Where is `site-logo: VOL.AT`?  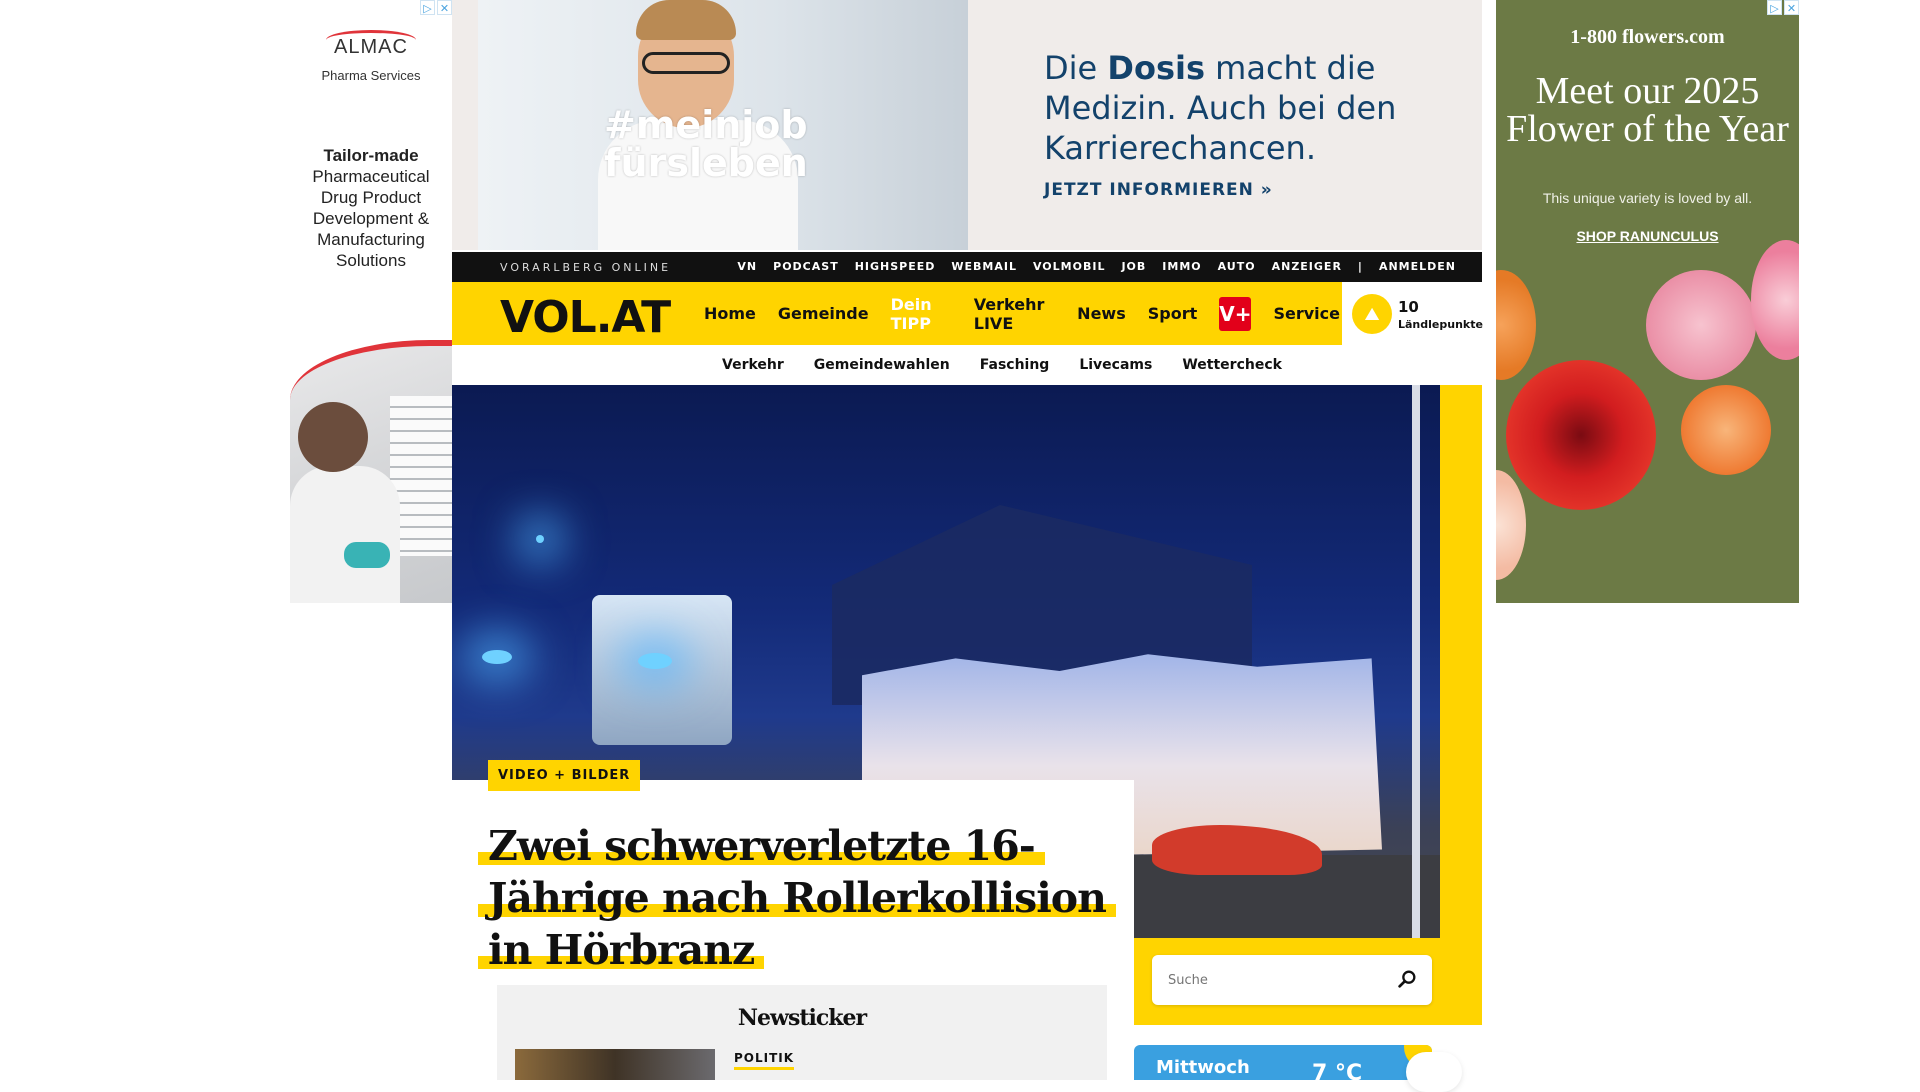
site-logo: VOL.AT is located at coordinates (585, 317).